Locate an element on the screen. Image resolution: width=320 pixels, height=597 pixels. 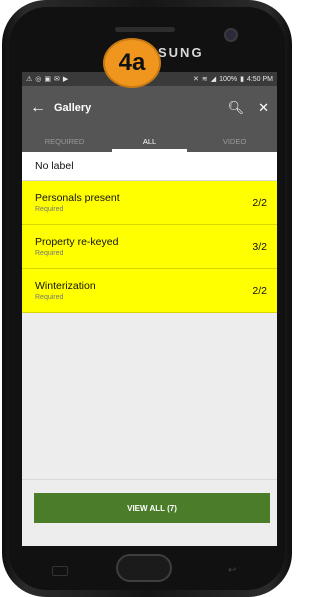
earpiece-speaker is located at coordinates (145, 29).